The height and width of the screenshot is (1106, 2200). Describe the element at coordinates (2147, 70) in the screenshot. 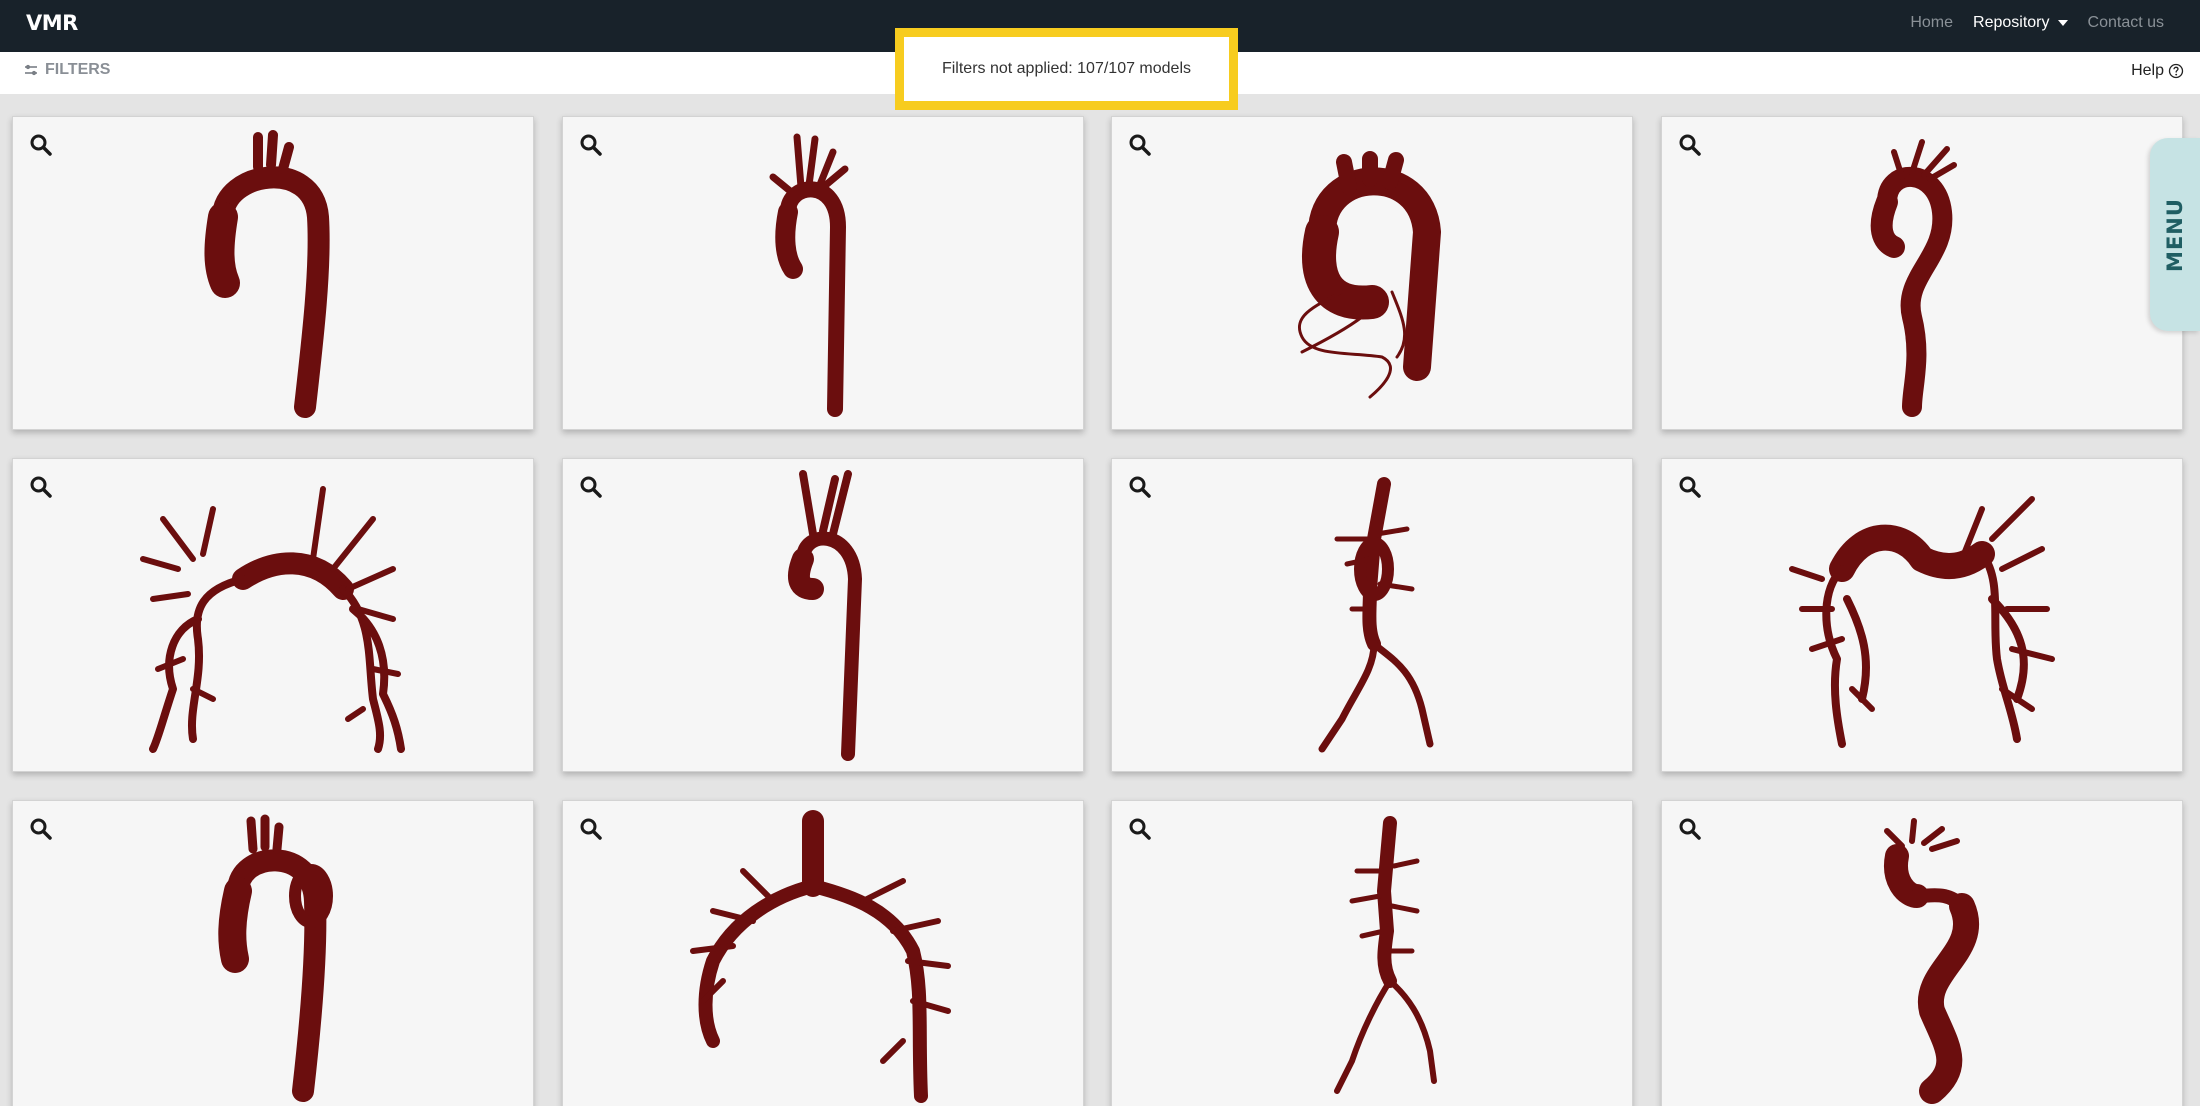

I see `help-label: Help` at that location.